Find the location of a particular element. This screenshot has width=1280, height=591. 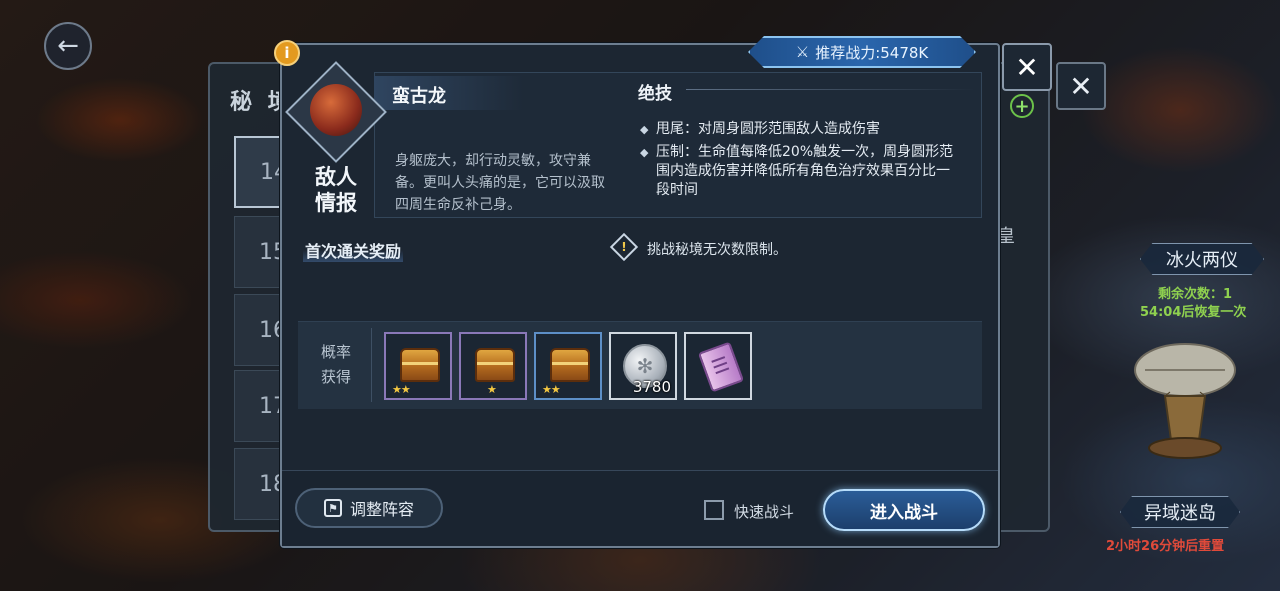

back-button: ← is located at coordinates (68, 46).